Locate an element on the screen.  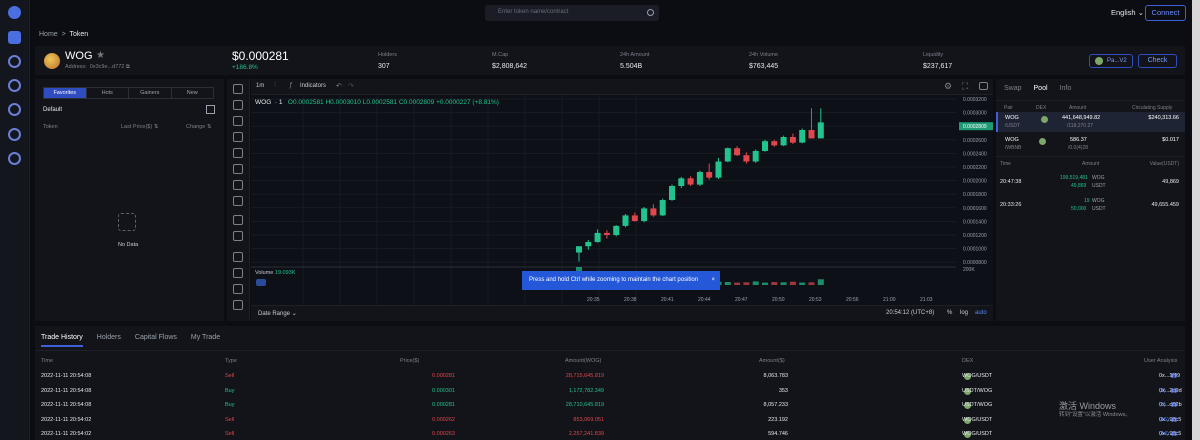
drawing-toolbar is located at coordinates (238, 200).